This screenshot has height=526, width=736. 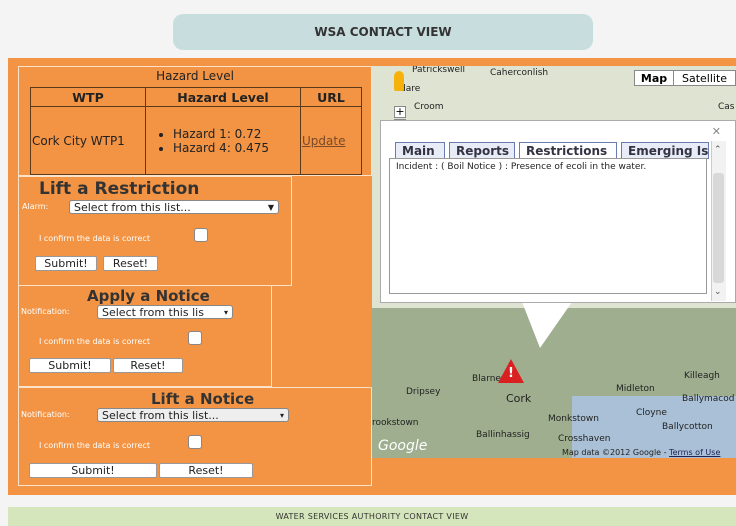 What do you see at coordinates (573, 419) in the screenshot?
I see `map-label: Monkstown` at bounding box center [573, 419].